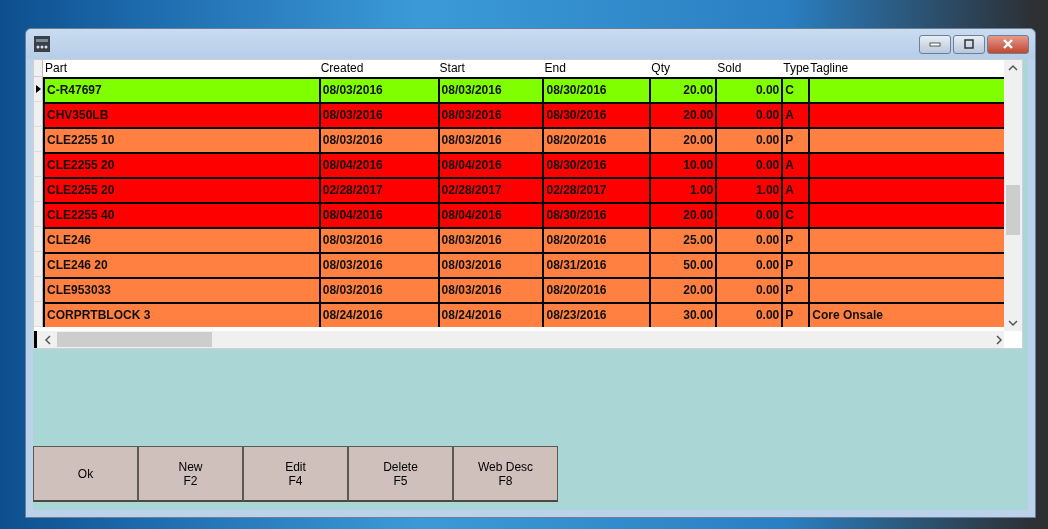 The image size is (1048, 529). Describe the element at coordinates (181, 214) in the screenshot. I see `table-cell: CLE2255 40` at that location.